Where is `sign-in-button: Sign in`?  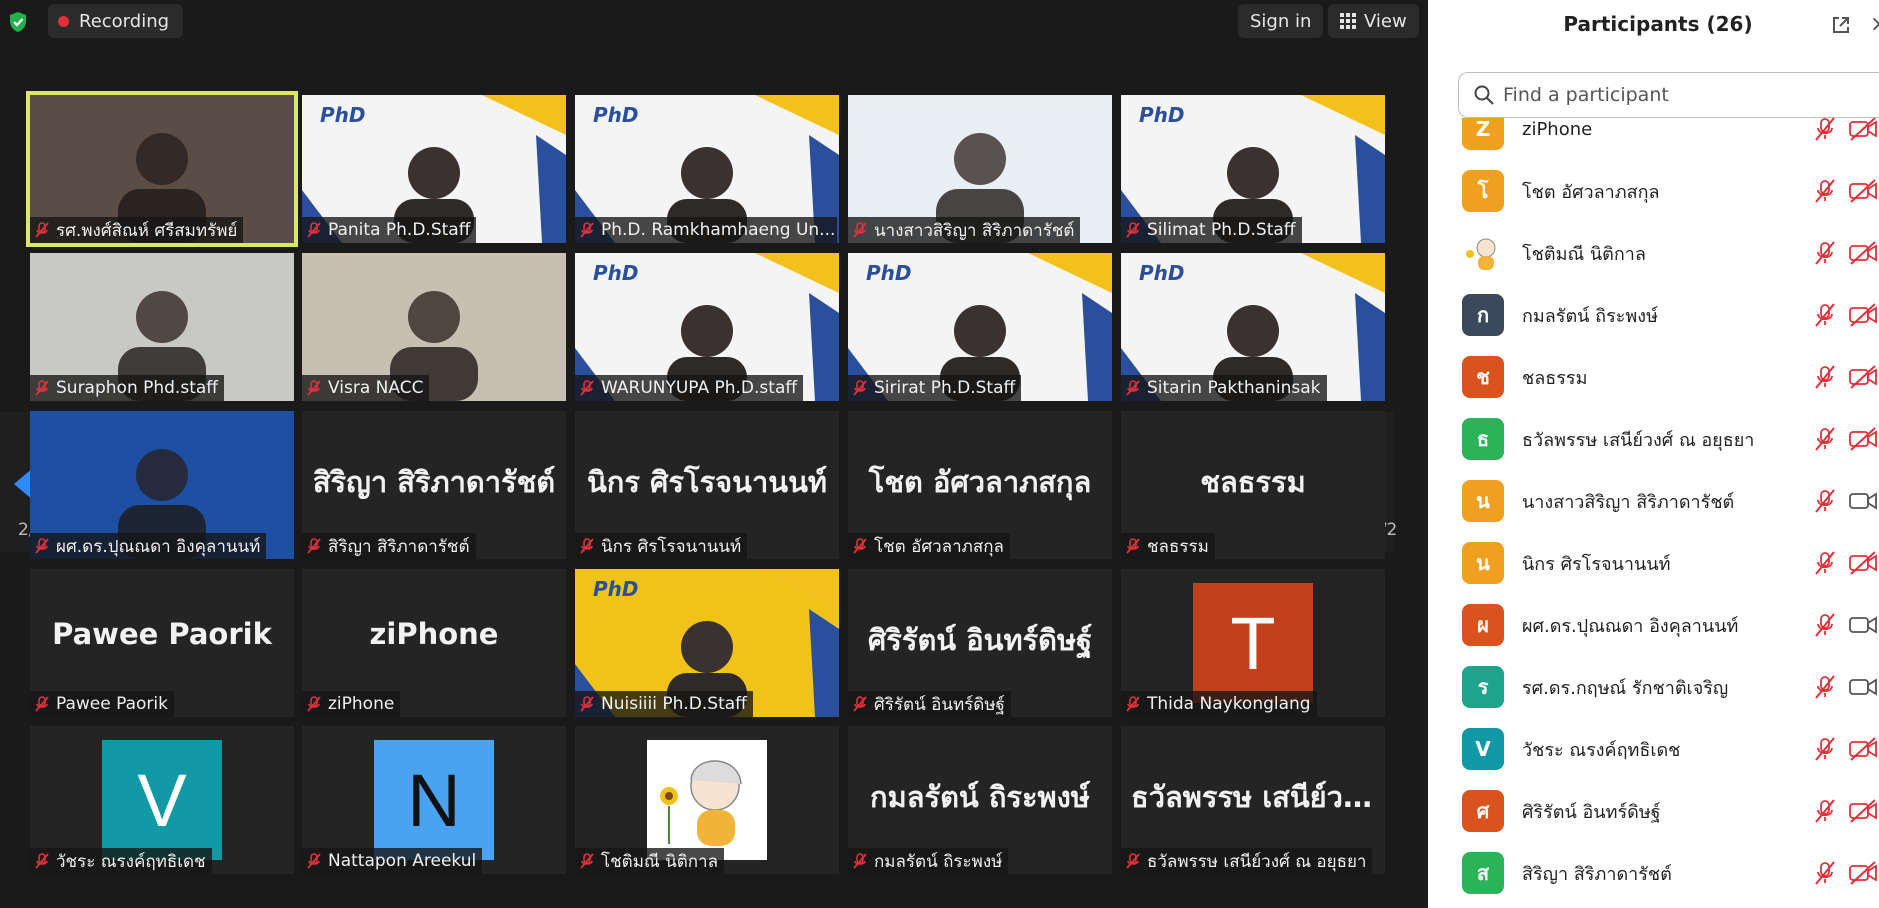
sign-in-button: Sign in is located at coordinates (1281, 21).